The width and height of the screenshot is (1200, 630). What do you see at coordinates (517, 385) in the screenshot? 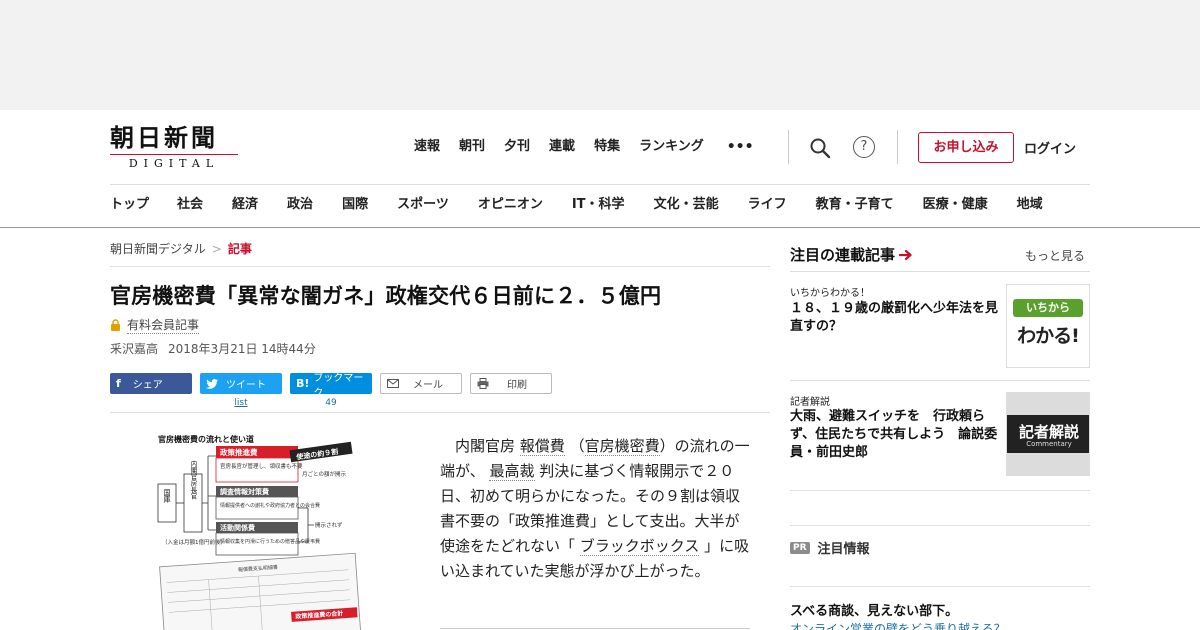
I see `print-label: 印刷` at bounding box center [517, 385].